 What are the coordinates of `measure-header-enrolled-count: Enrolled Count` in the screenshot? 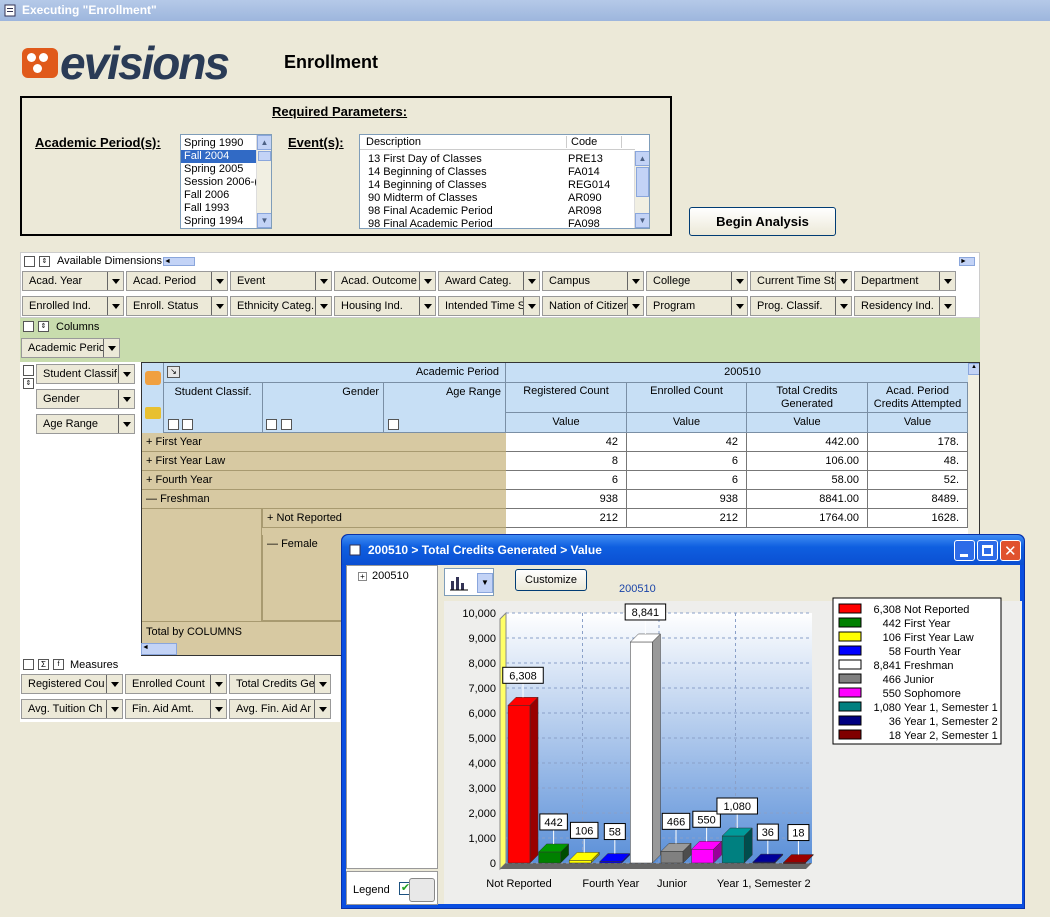 It's located at (687, 398).